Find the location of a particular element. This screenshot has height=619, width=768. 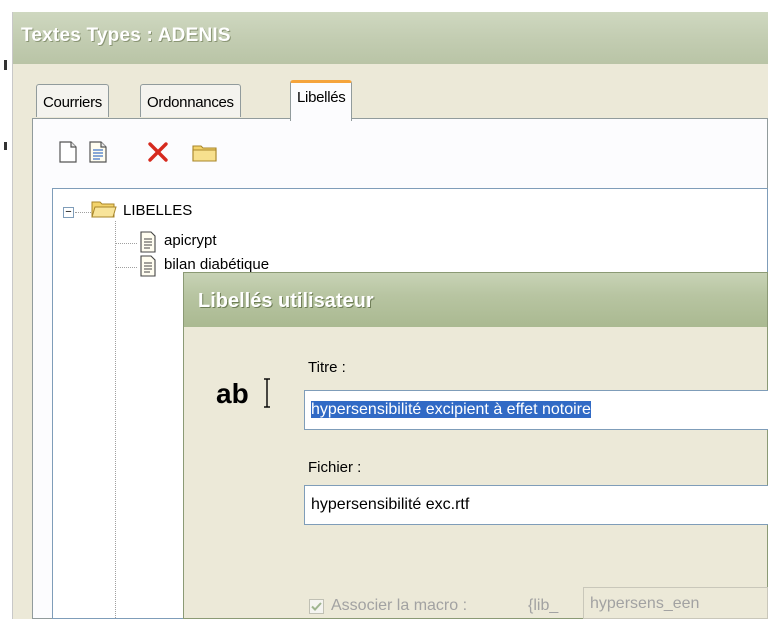

tab-libelles: Libellés is located at coordinates (321, 100).